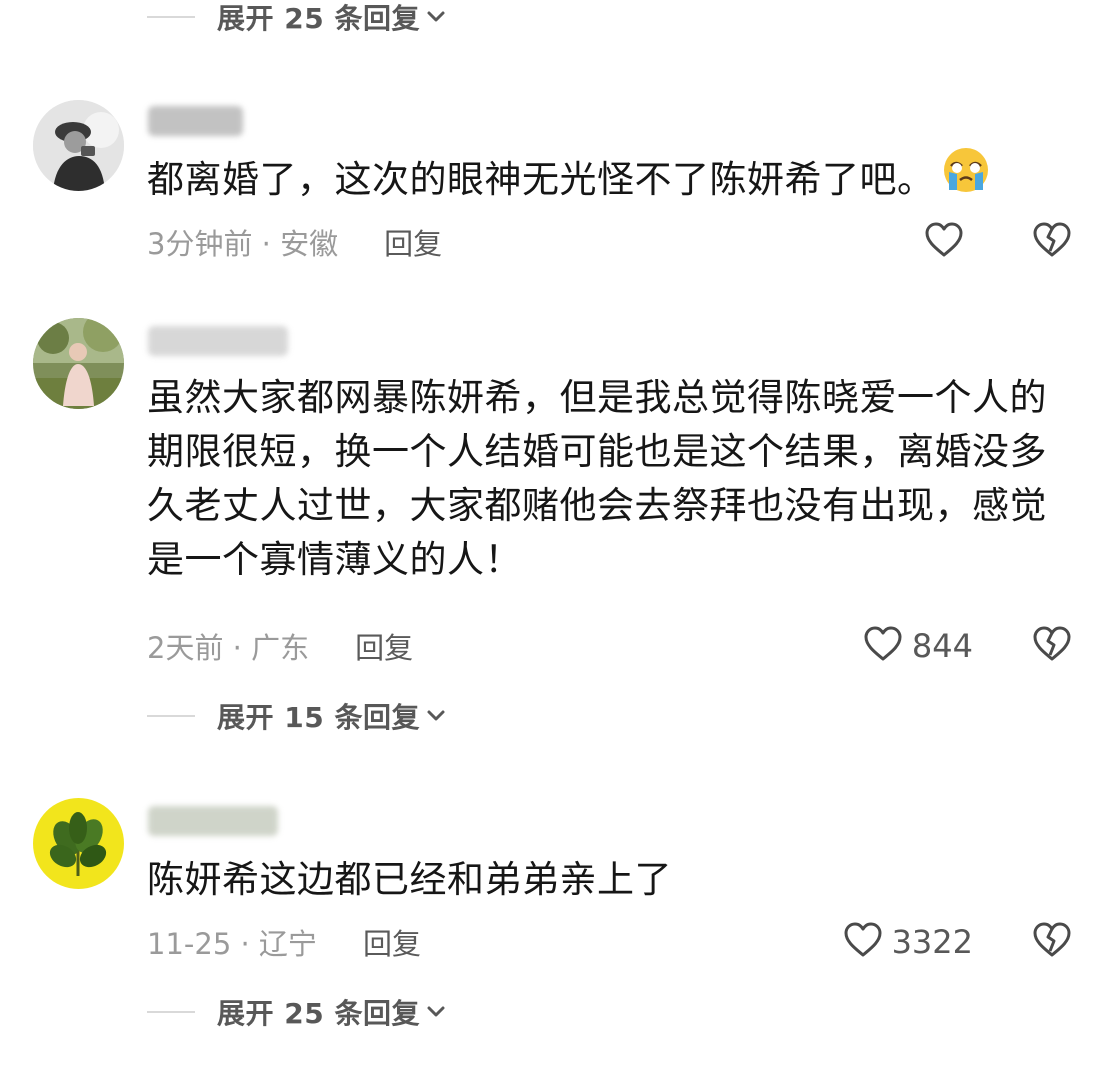 Image resolution: width=1111 pixels, height=1080 pixels. I want to click on expand-replies-label: 展开 15 条回复, so click(318, 717).